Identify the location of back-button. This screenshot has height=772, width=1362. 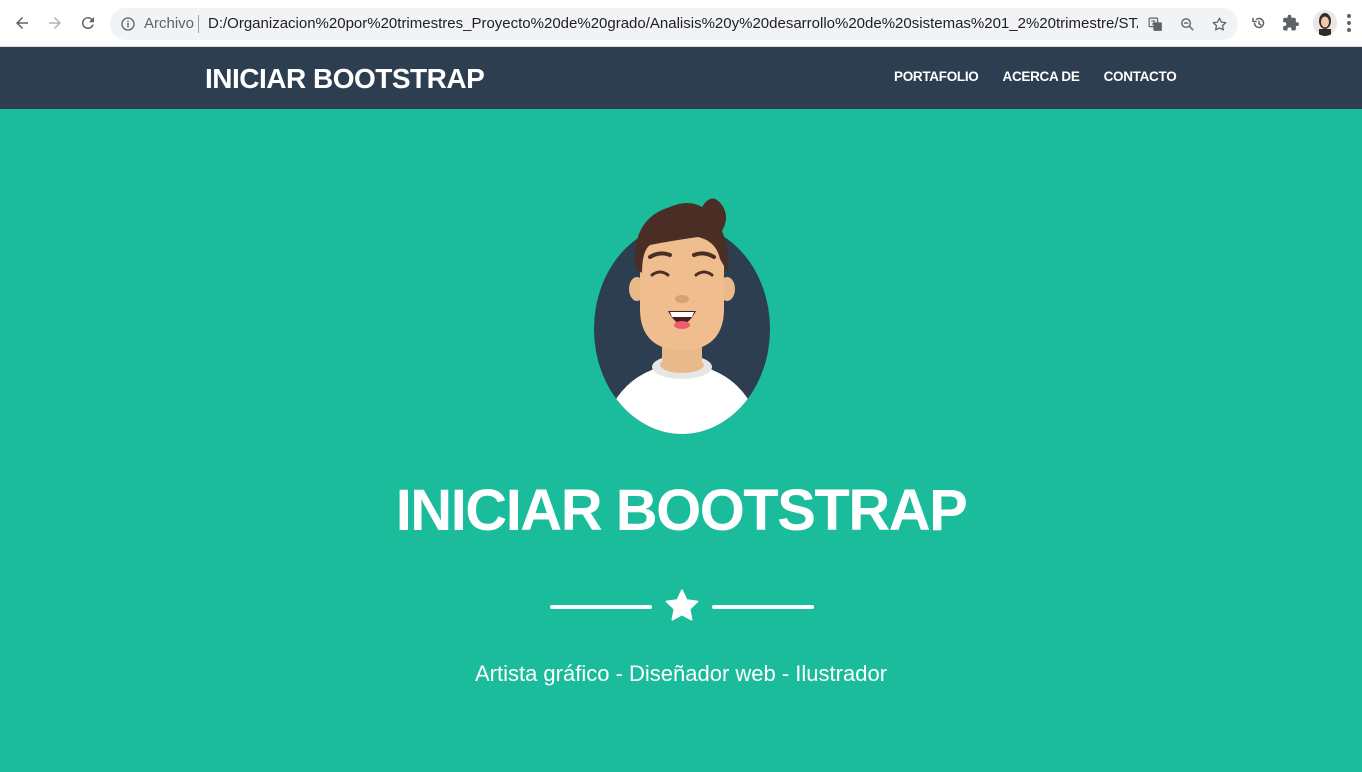
(22, 23).